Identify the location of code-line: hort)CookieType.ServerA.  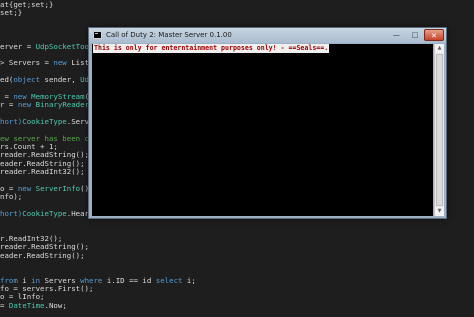
(51, 122).